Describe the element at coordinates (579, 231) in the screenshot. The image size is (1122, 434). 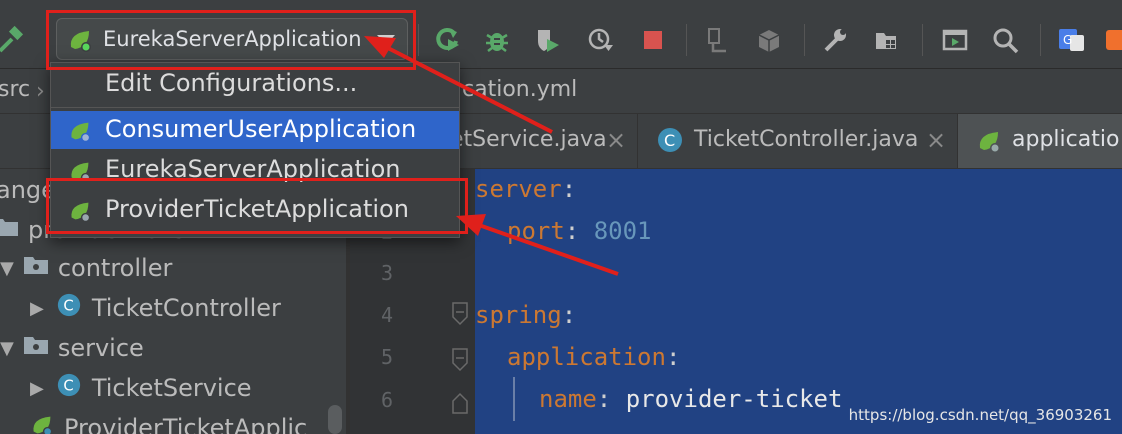
I see `code-line: port: 8001` at that location.